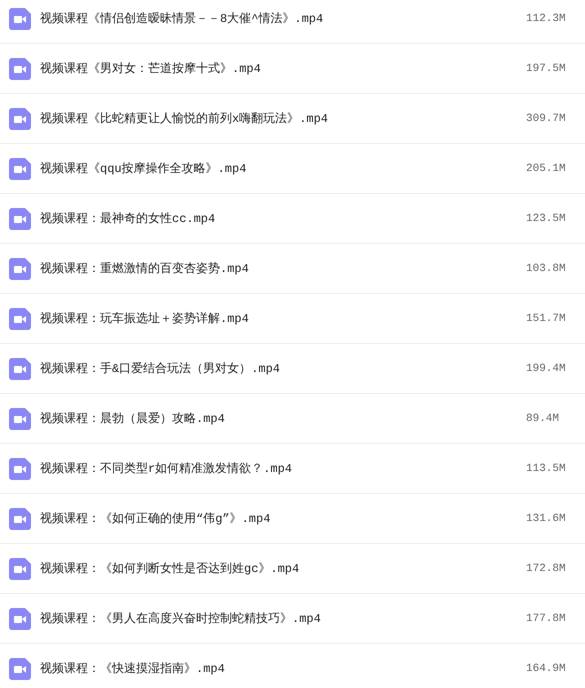 The width and height of the screenshot is (585, 688). Describe the element at coordinates (546, 668) in the screenshot. I see `file-size: 164.9M` at that location.